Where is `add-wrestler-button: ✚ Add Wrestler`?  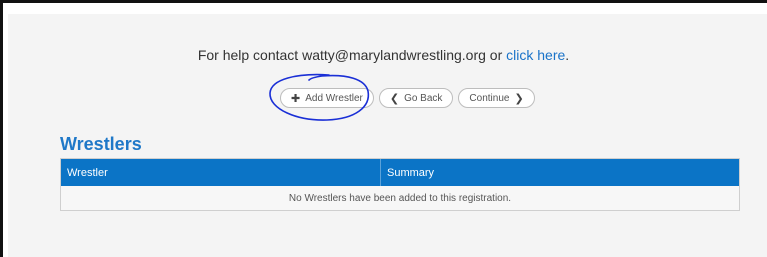 add-wrestler-button: ✚ Add Wrestler is located at coordinates (327, 98).